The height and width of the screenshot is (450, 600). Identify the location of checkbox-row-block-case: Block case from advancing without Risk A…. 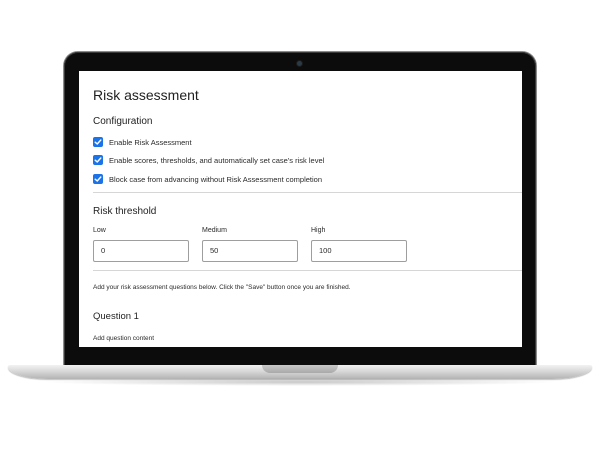
(207, 179).